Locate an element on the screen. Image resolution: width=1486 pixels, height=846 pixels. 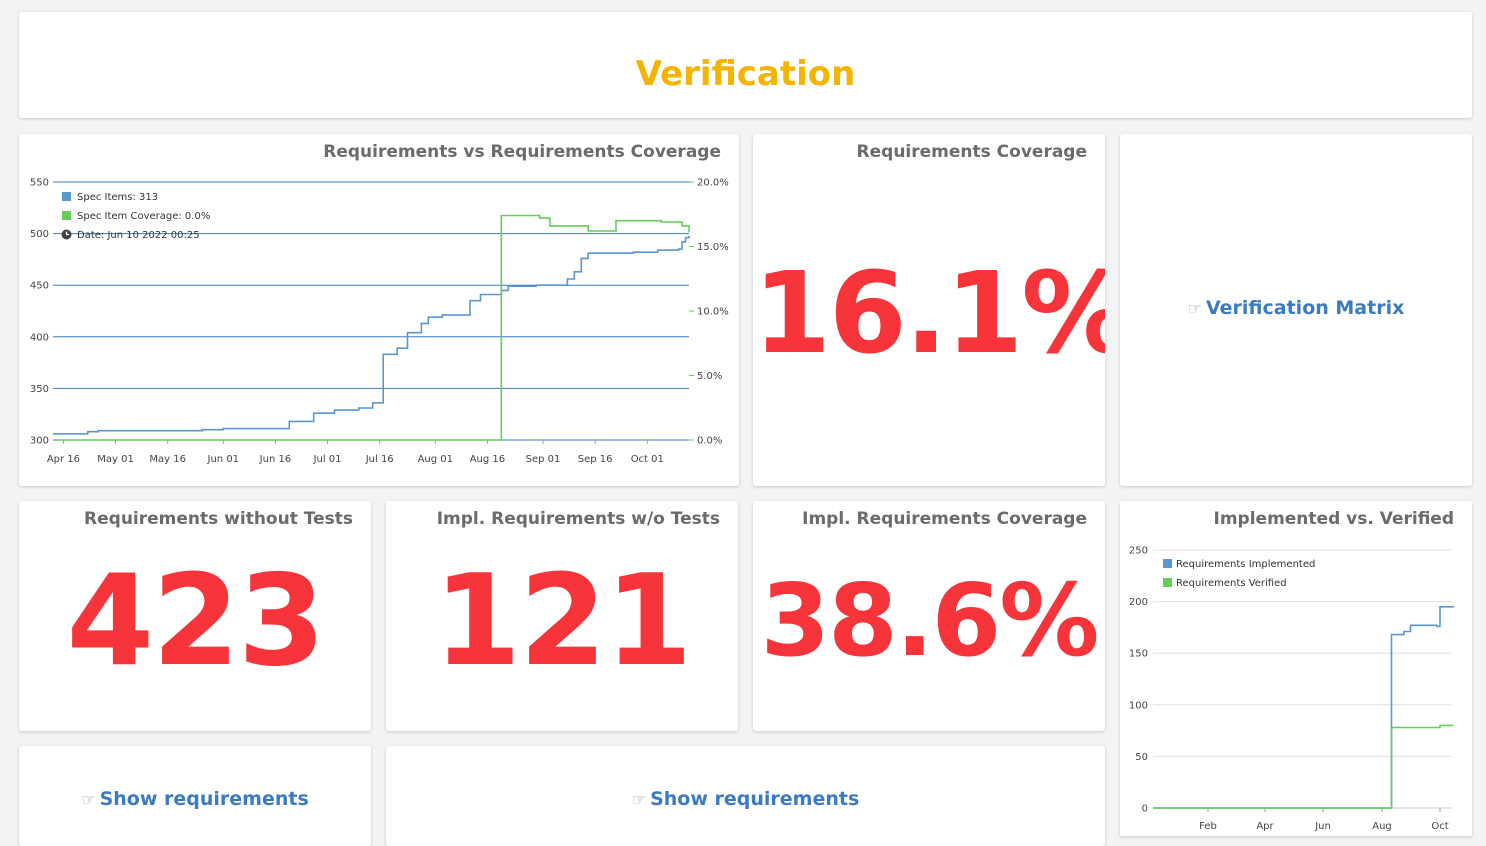
series-line-implemented is located at coordinates (1304, 707).